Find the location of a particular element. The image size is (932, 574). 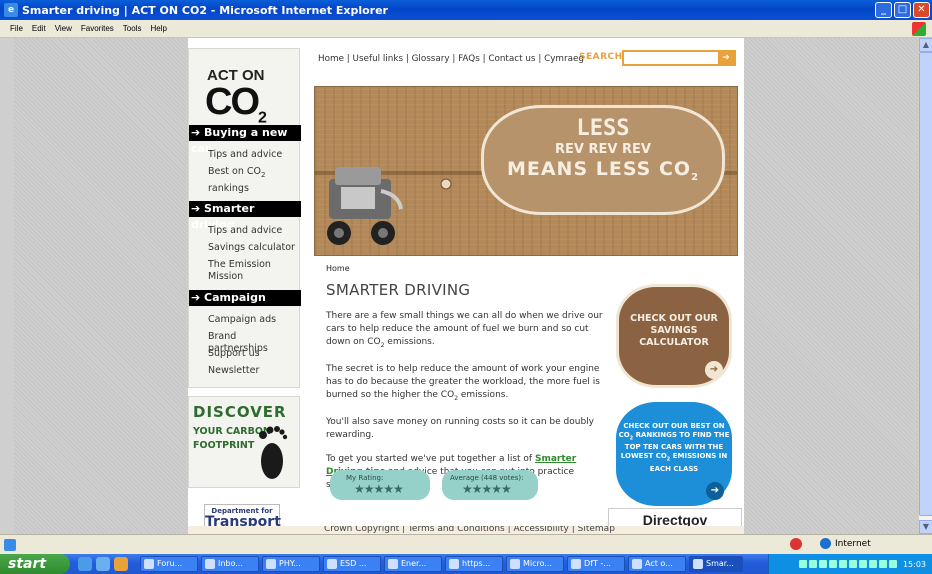

quick-launch is located at coordinates (103, 564).